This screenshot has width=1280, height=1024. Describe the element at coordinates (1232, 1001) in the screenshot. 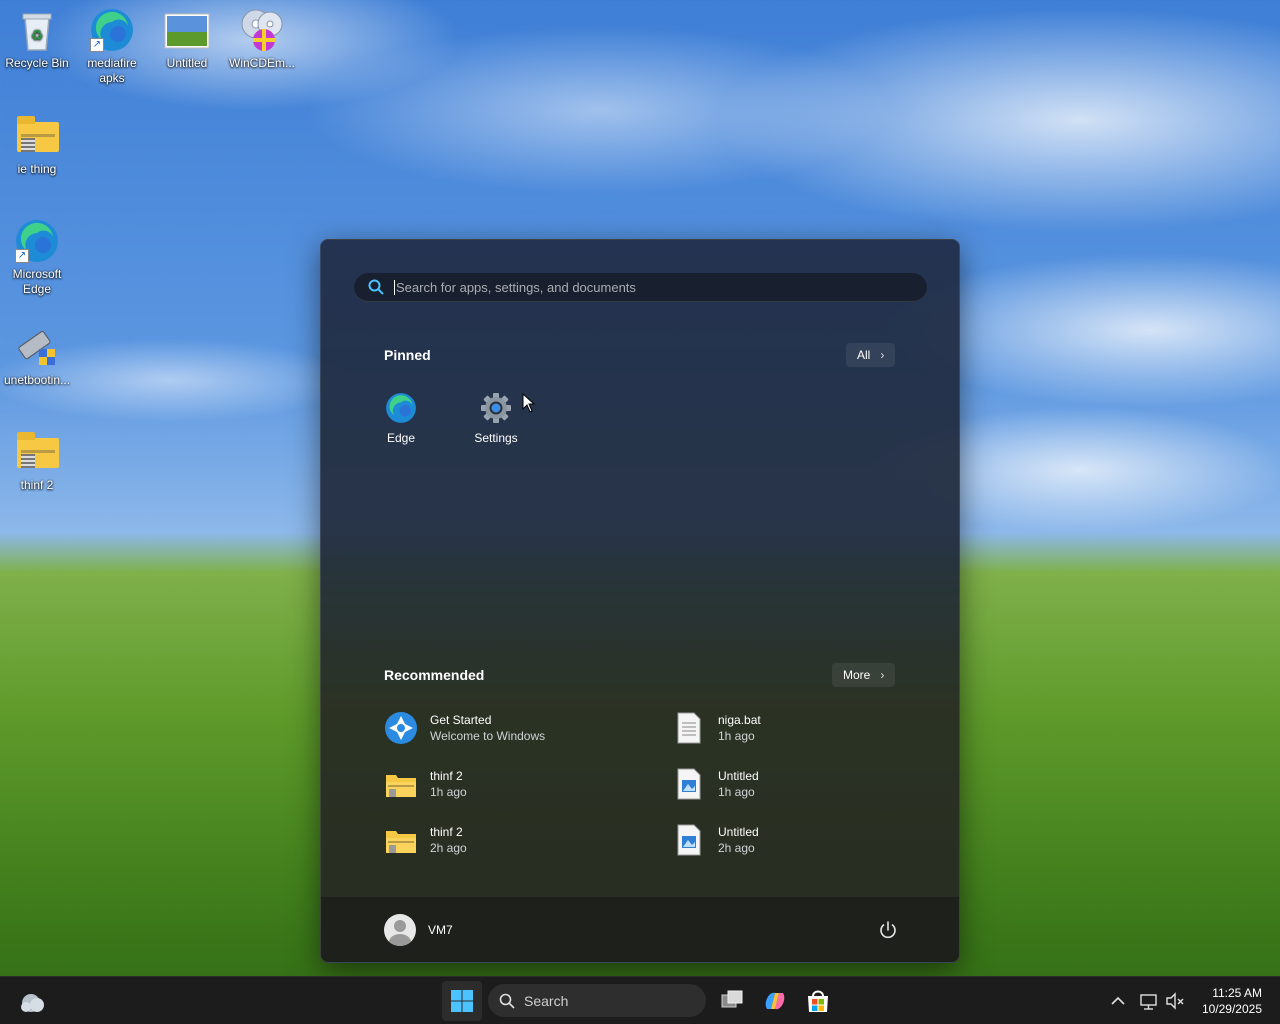

I see `clock: 11:25 AM 10/29/2025` at that location.